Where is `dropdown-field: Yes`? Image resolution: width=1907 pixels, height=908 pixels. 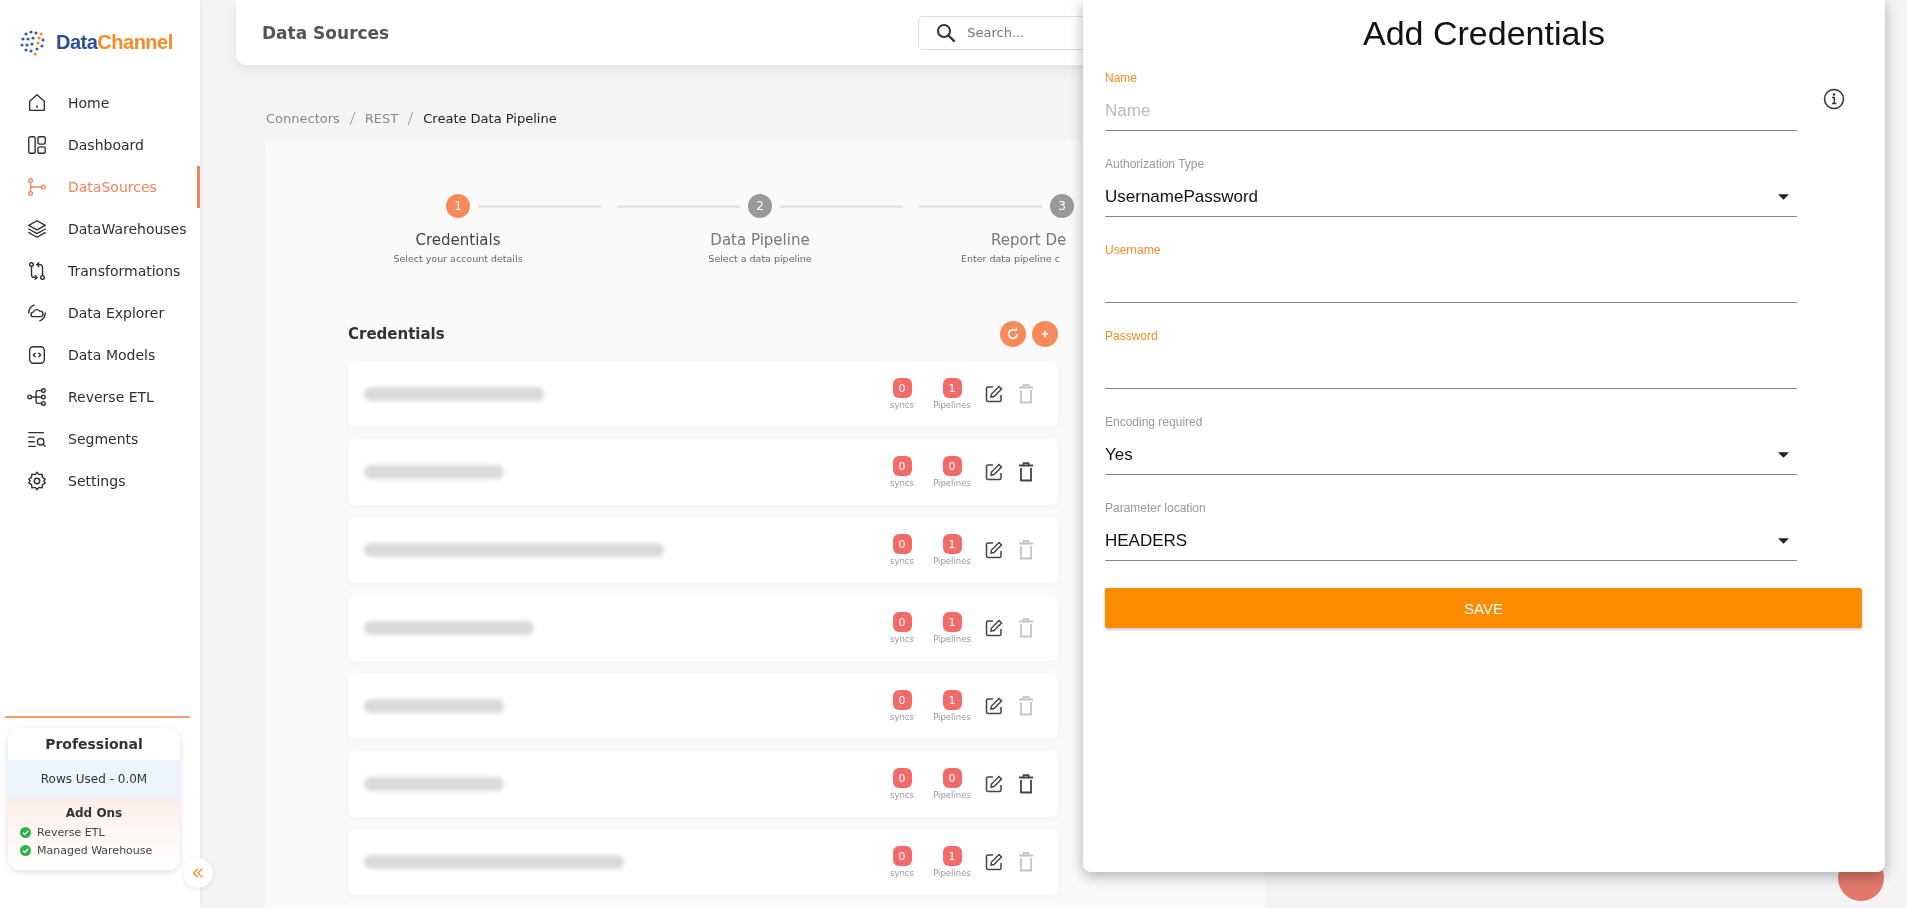 dropdown-field: Yes is located at coordinates (1451, 455).